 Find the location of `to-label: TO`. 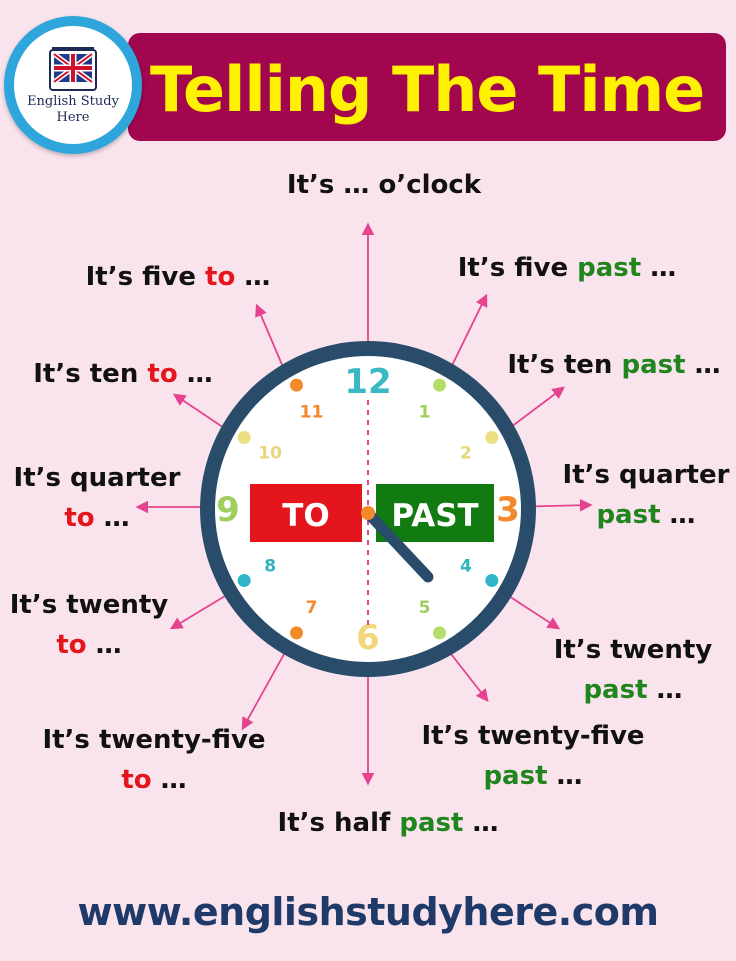

to-label: TO is located at coordinates (306, 516).